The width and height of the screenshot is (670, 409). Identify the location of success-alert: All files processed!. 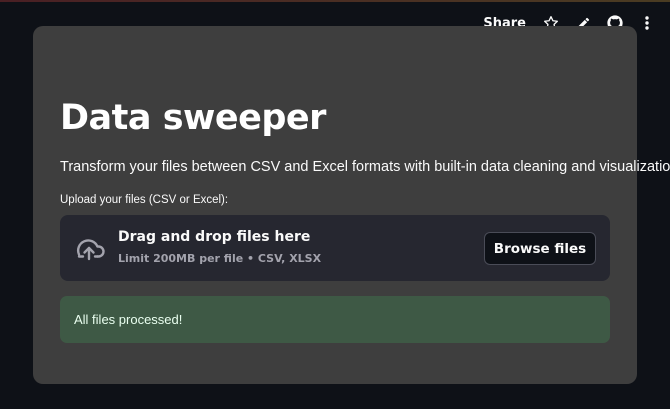
(335, 319).